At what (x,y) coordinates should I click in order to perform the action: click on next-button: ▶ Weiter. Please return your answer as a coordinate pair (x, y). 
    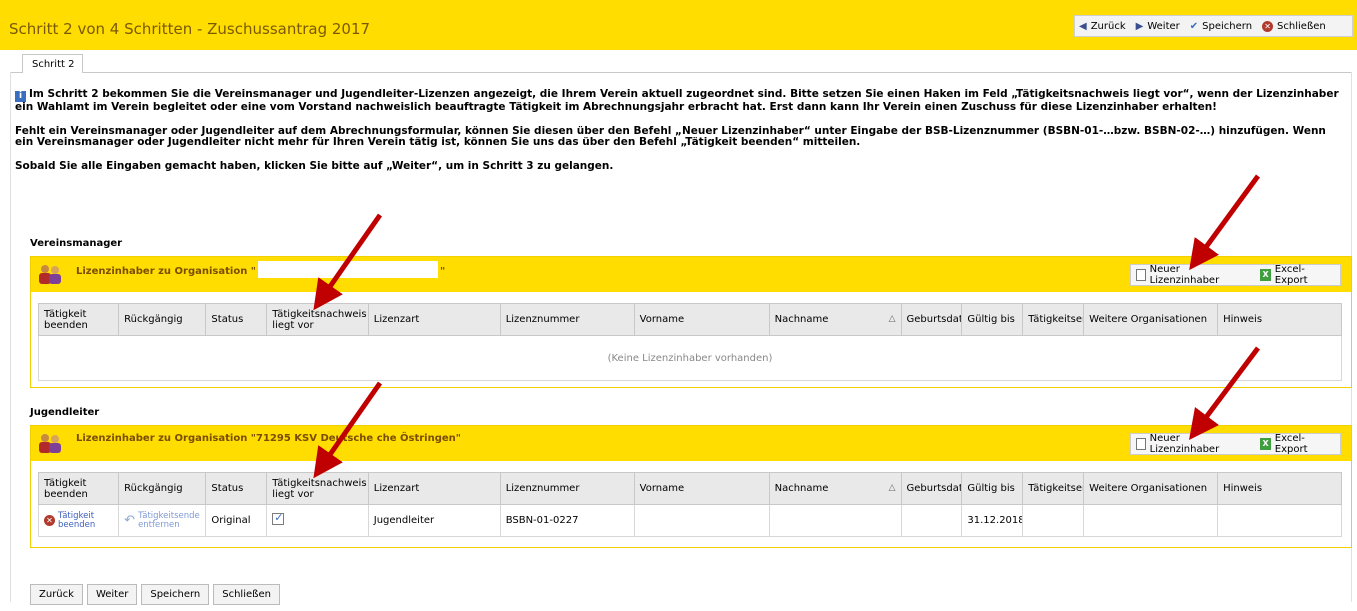
    Looking at the image, I should click on (1158, 26).